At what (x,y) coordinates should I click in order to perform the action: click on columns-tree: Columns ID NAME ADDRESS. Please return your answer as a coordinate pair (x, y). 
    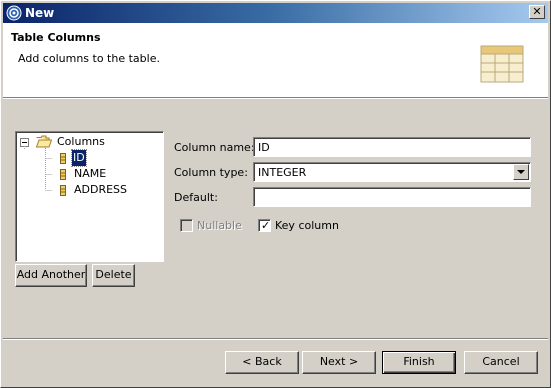
    Looking at the image, I should click on (89, 196).